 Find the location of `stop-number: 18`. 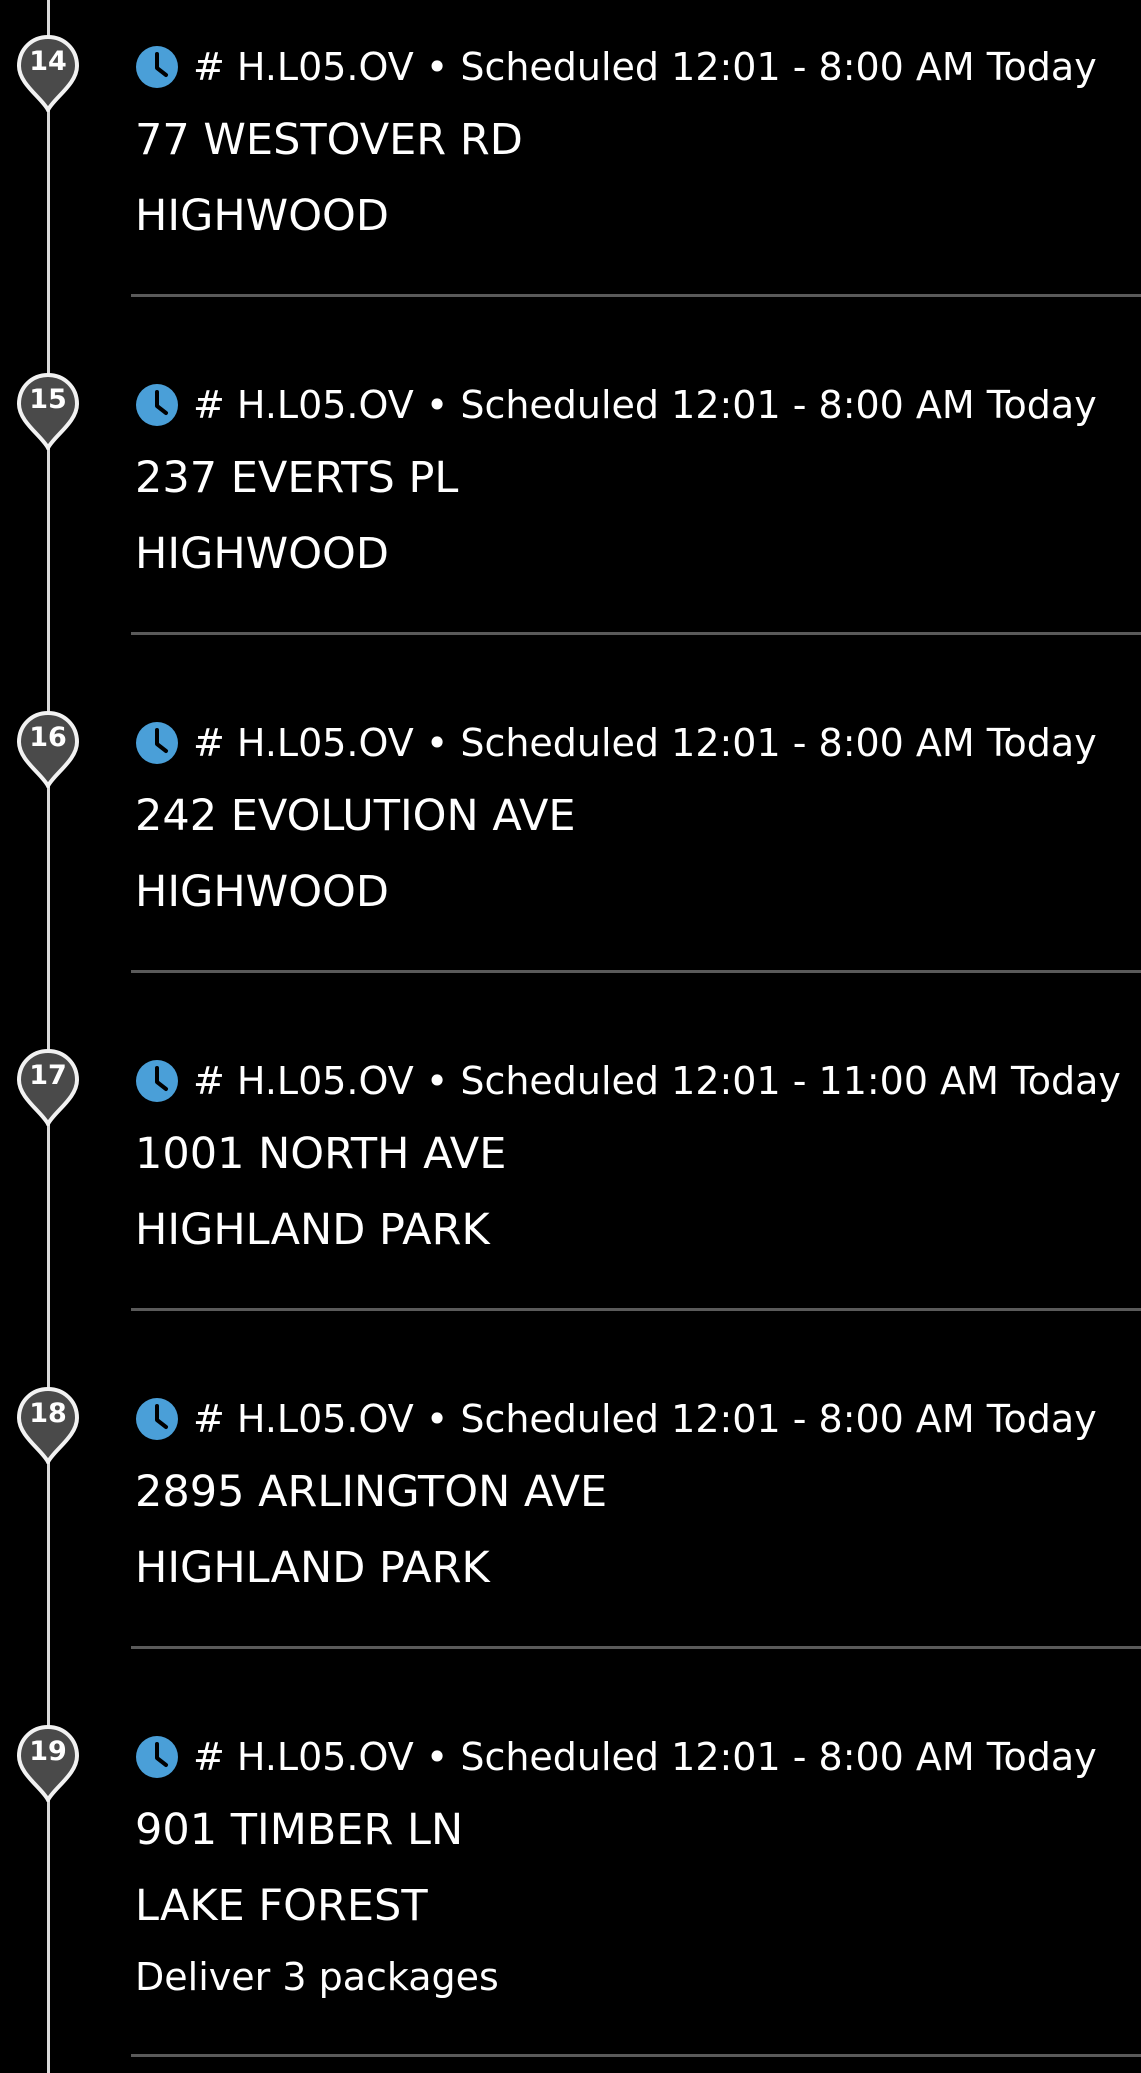

stop-number: 18 is located at coordinates (48, 1413).